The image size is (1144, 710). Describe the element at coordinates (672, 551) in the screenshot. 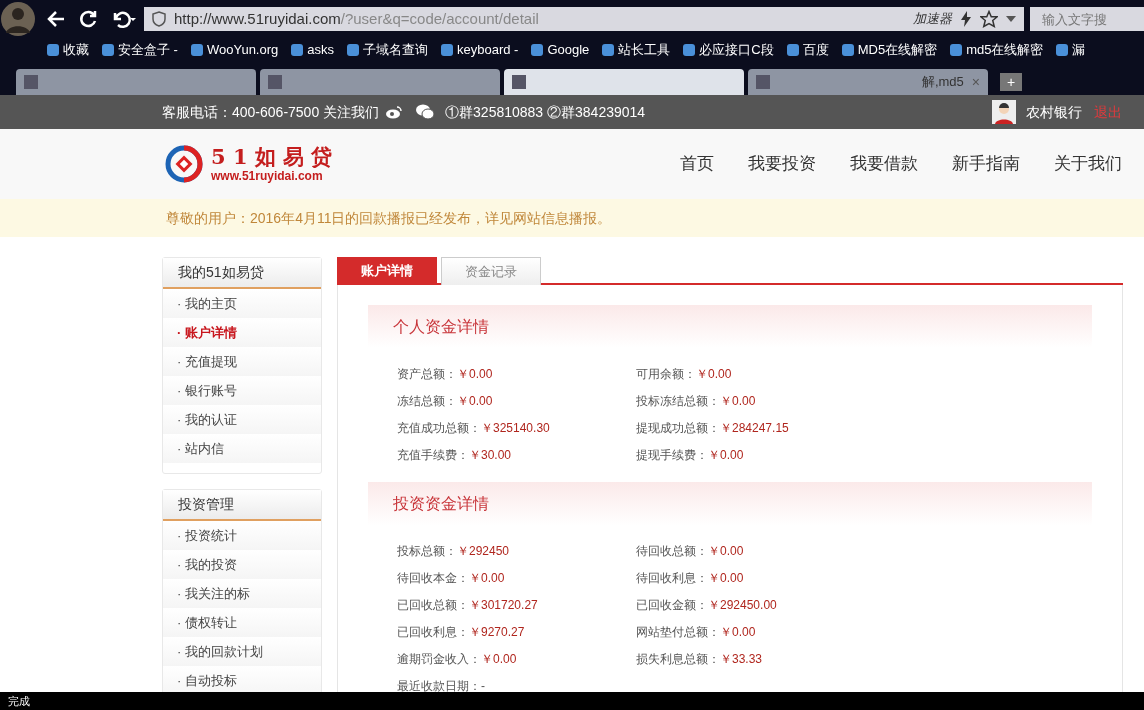

I see `field-label: 待回收总额：` at that location.